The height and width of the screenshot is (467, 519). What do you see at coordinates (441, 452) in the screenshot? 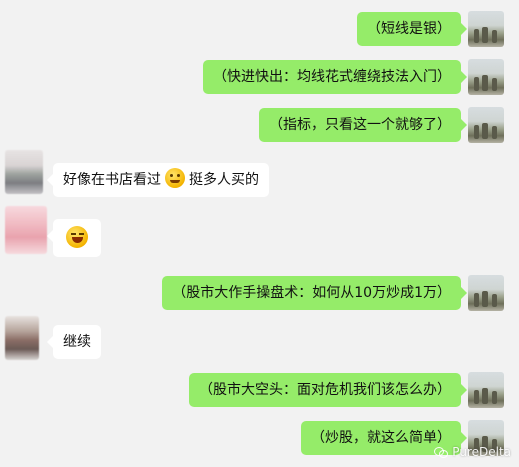
I see `wechat-logo-icon` at bounding box center [441, 452].